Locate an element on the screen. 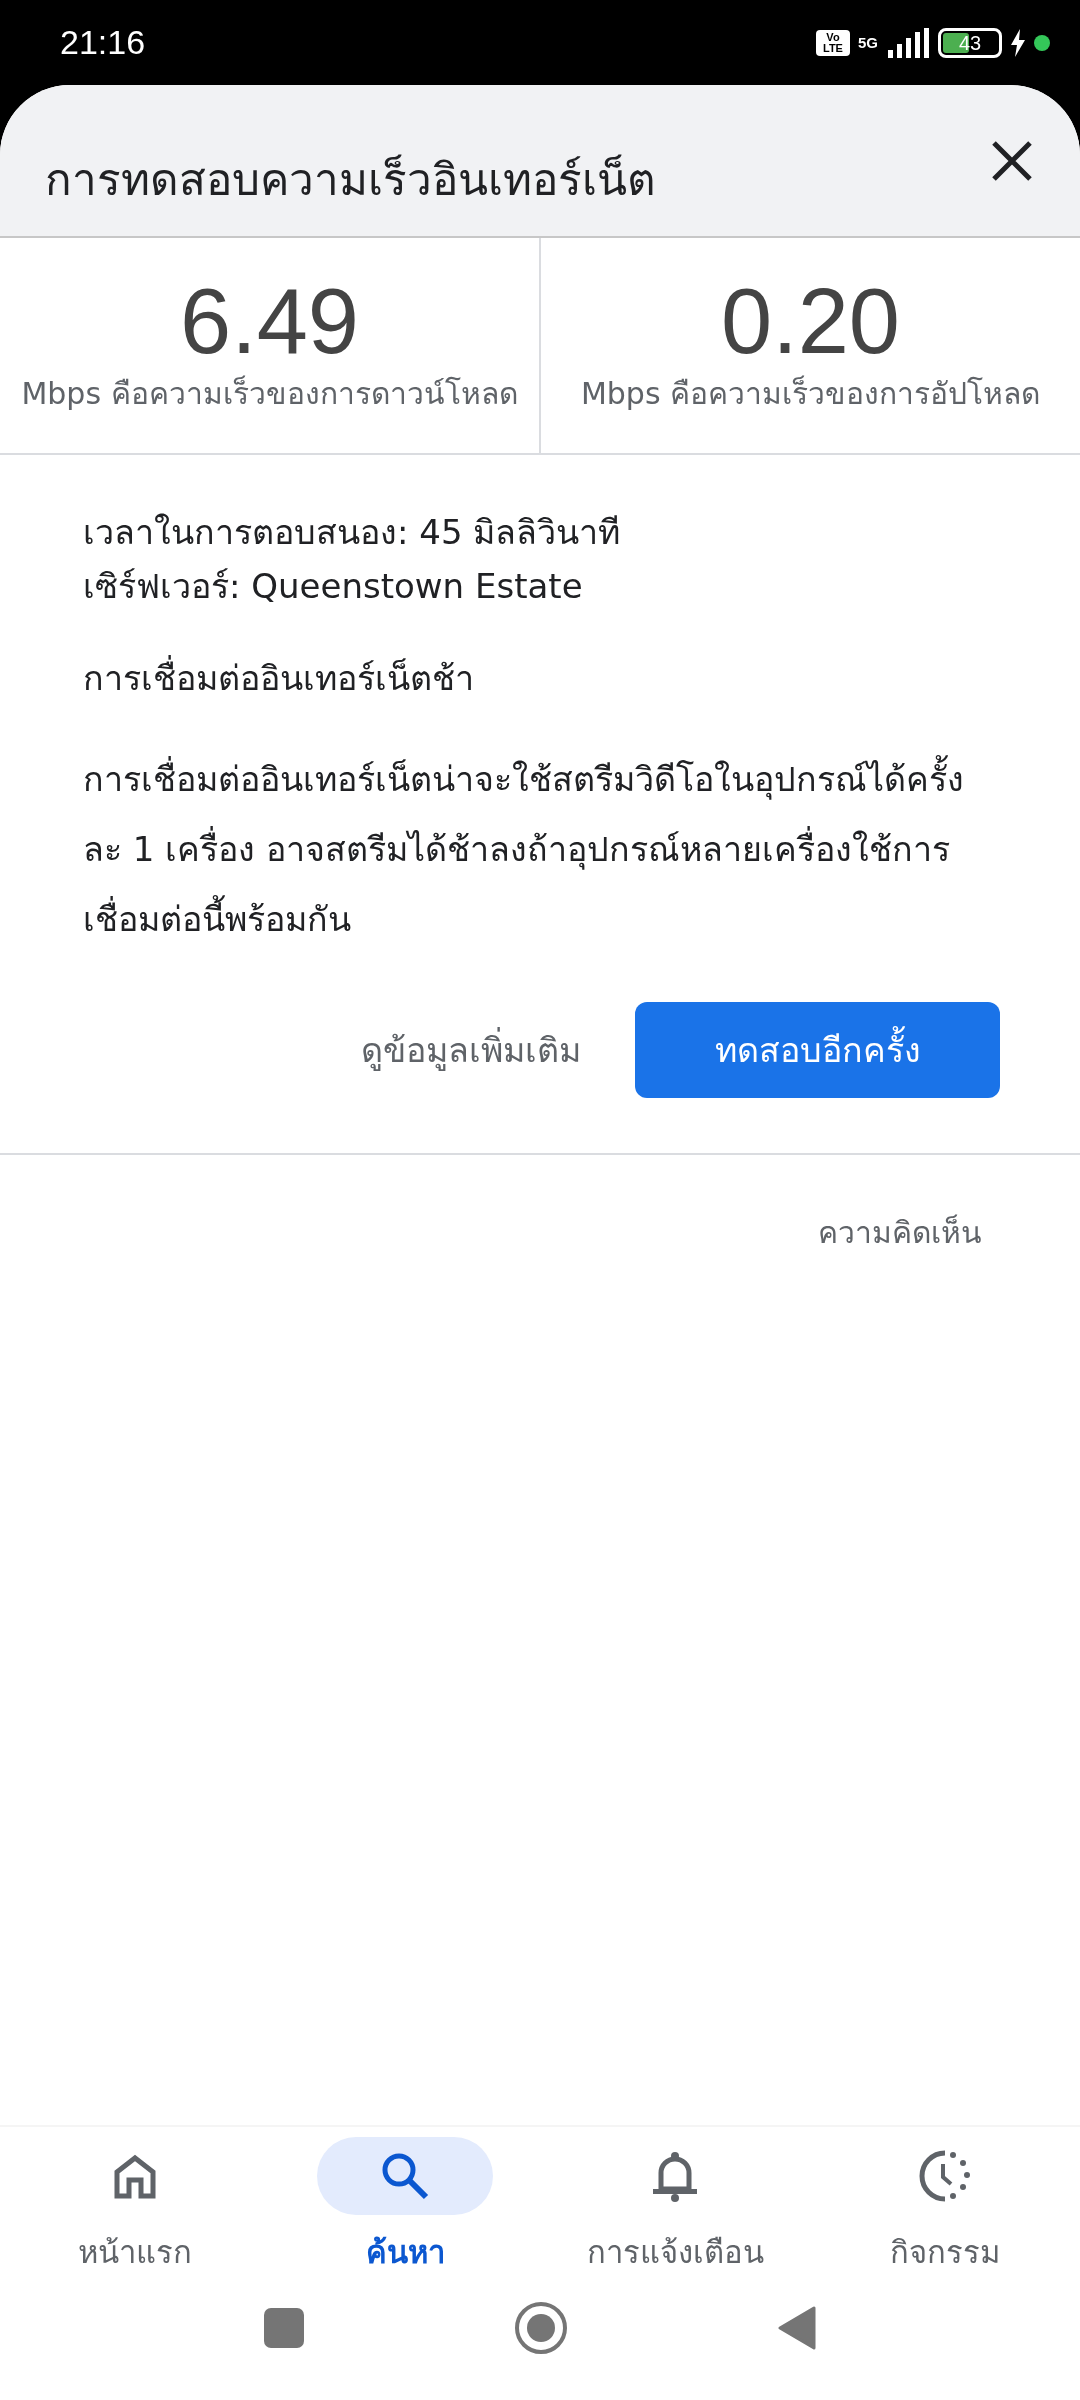 This screenshot has height=2400, width=1080. network-type: 5G is located at coordinates (868, 42).